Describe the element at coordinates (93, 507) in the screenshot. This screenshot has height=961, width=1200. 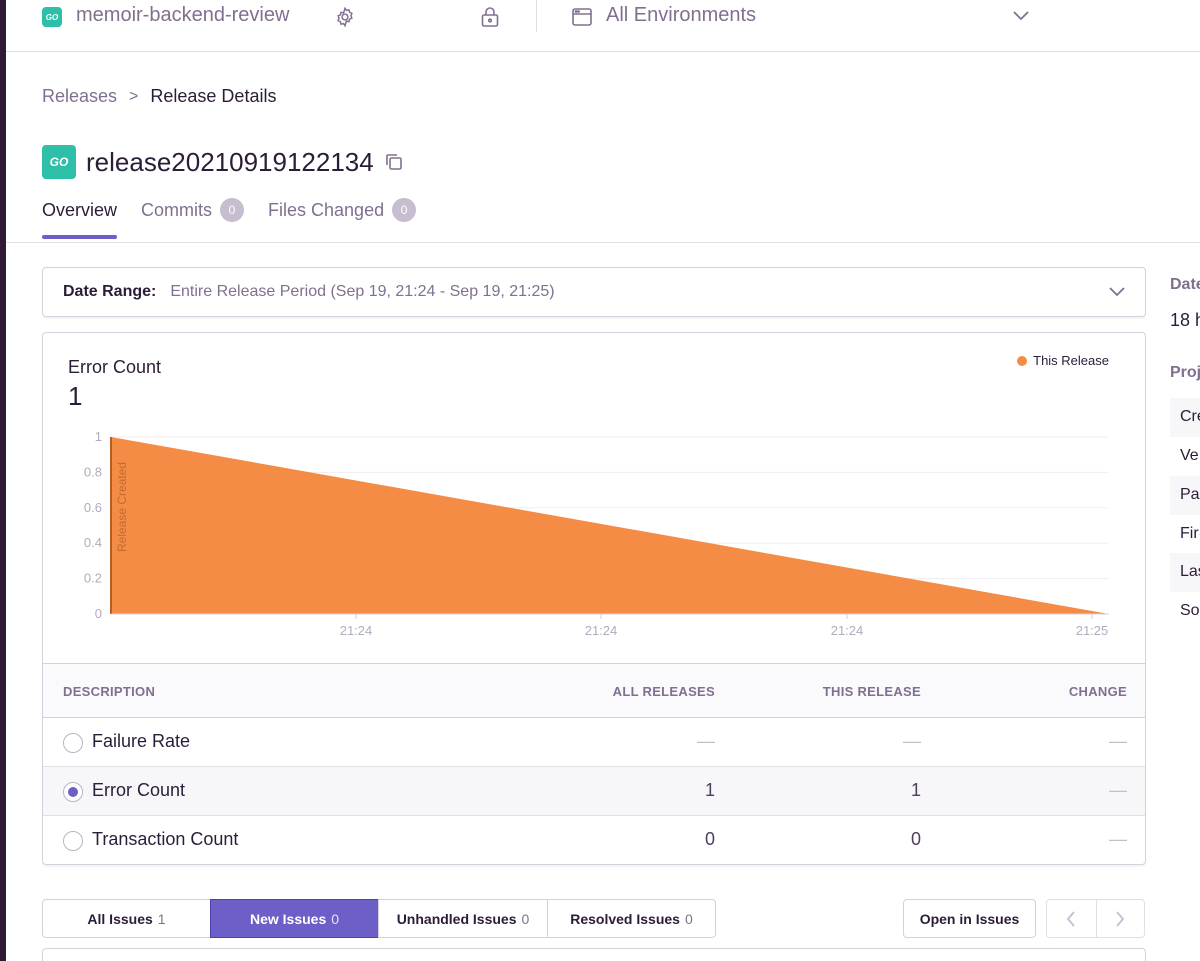
I see `y-tick-label: 0.6` at that location.